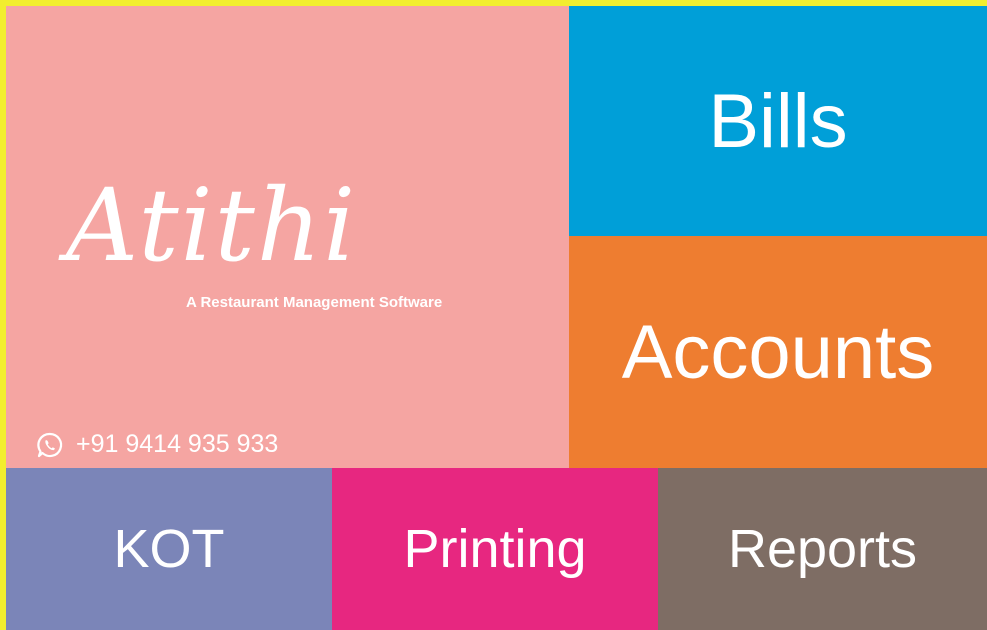 Image resolution: width=987 pixels, height=630 pixels. I want to click on whatsapp-icon, so click(50, 445).